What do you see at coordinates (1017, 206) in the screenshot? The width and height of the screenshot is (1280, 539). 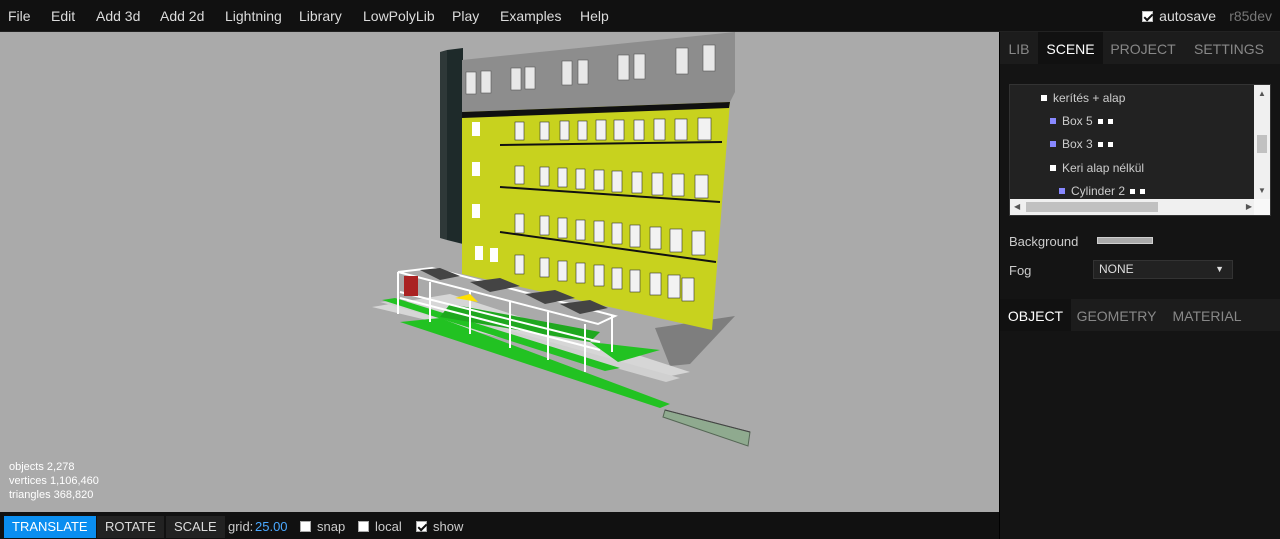 I see `scroll-left-icon: ◀` at bounding box center [1017, 206].